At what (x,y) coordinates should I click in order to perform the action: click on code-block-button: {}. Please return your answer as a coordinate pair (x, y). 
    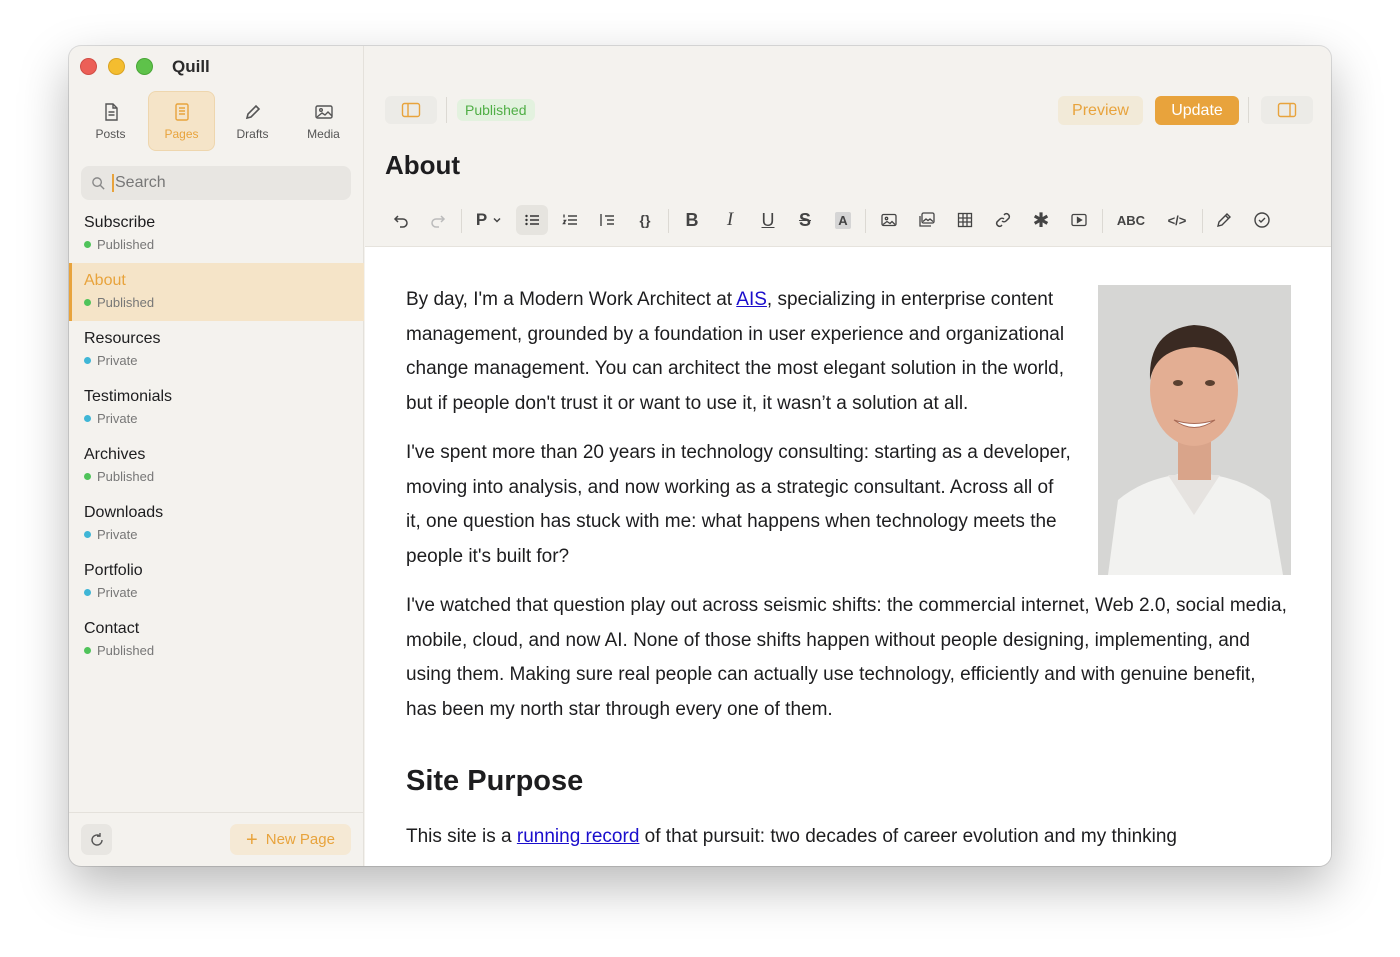
    Looking at the image, I should click on (645, 220).